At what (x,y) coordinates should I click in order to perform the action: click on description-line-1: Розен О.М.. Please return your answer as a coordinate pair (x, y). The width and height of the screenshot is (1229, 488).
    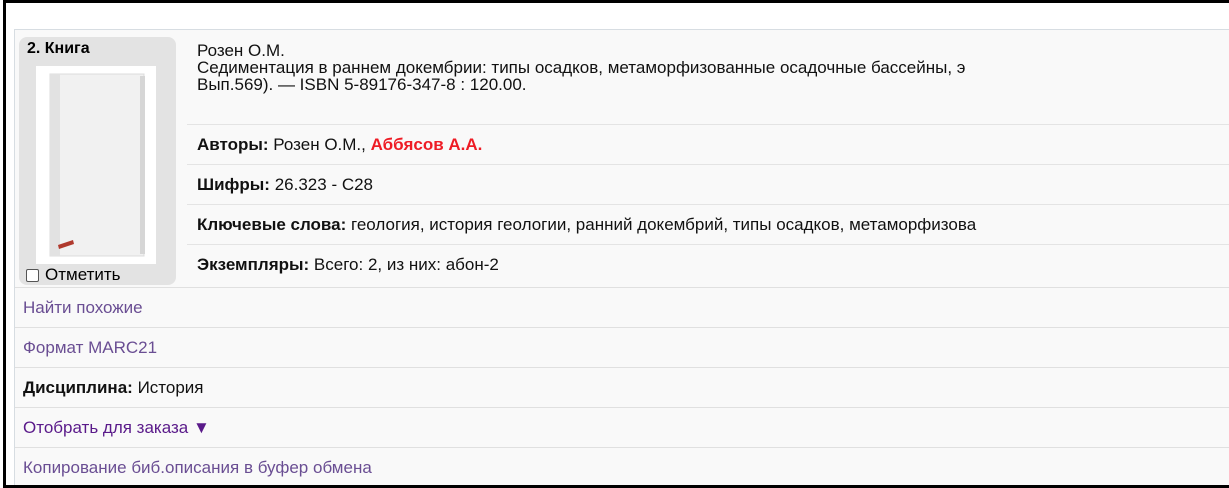
    Looking at the image, I should click on (241, 50).